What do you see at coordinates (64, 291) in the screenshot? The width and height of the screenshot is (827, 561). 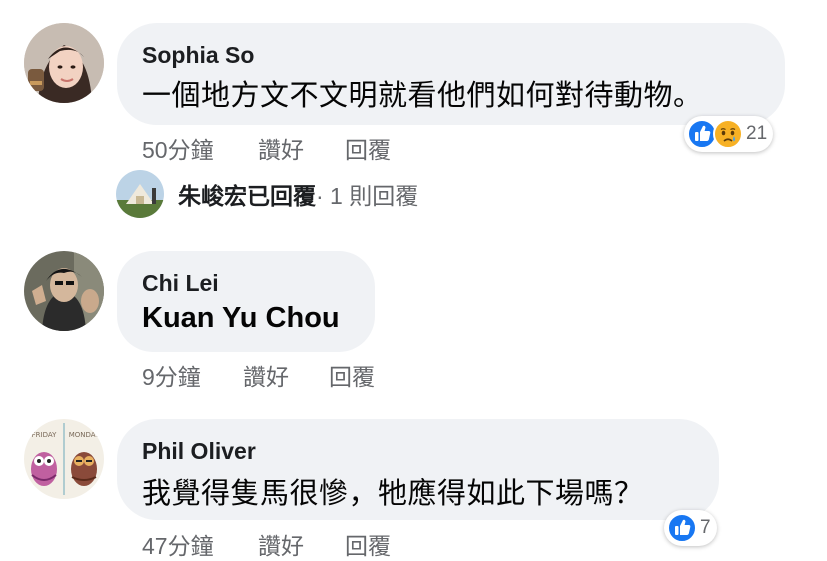 I see `avatar-chi-lei` at bounding box center [64, 291].